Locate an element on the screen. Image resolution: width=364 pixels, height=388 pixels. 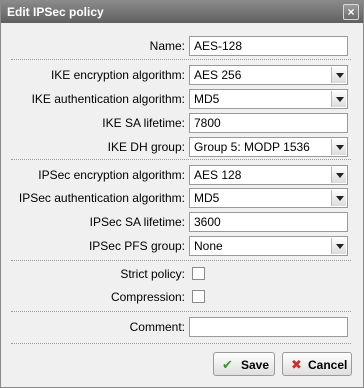
ike-dh-group-select: Group 5: MODP 1536 is located at coordinates (268, 147).